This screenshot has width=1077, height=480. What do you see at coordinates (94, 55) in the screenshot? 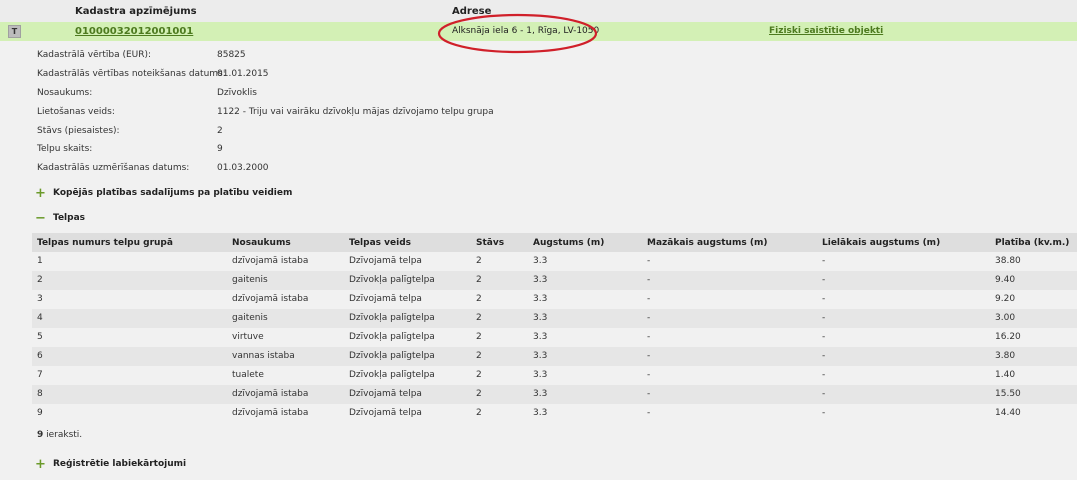
I see `property-label: Kadastrālā vērtība (EUR):` at bounding box center [94, 55].